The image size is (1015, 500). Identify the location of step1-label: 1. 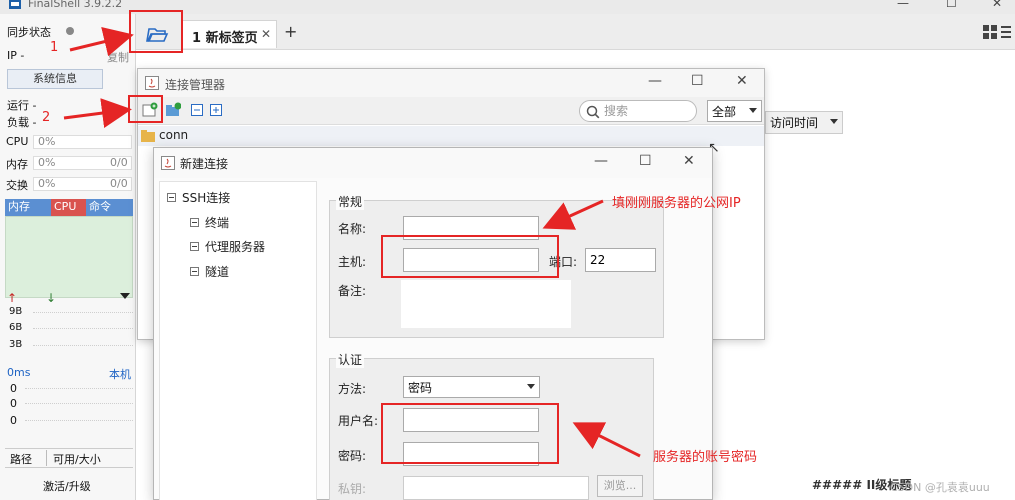
(54, 47).